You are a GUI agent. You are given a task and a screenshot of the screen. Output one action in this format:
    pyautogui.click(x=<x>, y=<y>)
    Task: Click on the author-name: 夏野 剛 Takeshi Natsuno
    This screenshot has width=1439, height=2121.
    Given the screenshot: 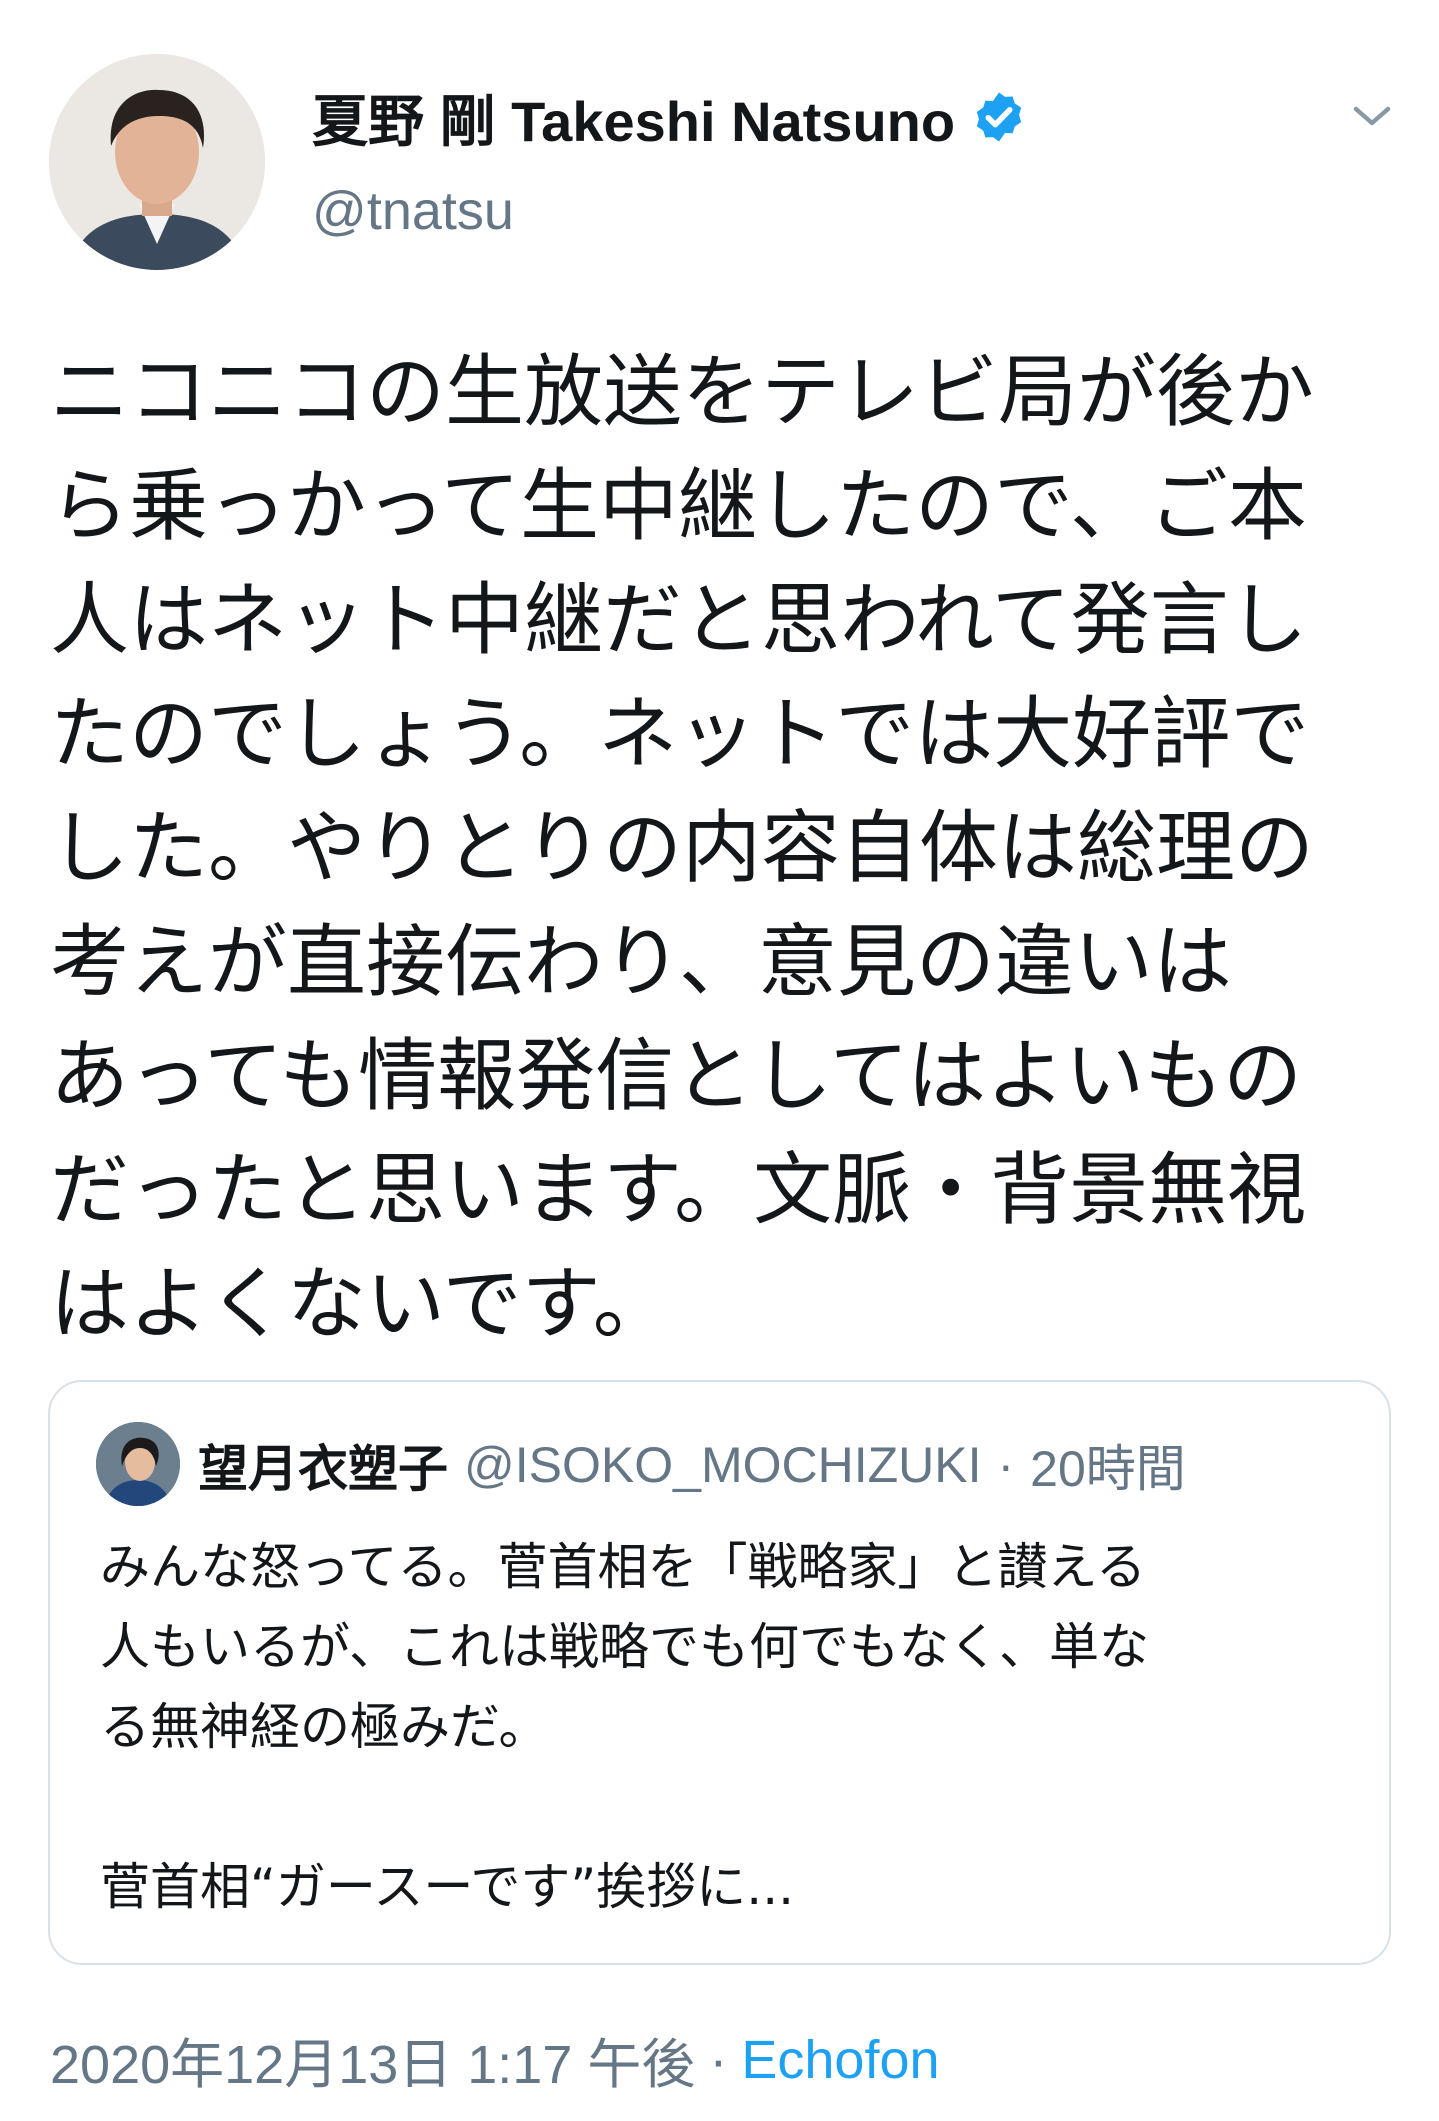 What is the action you would take?
    pyautogui.click(x=633, y=117)
    